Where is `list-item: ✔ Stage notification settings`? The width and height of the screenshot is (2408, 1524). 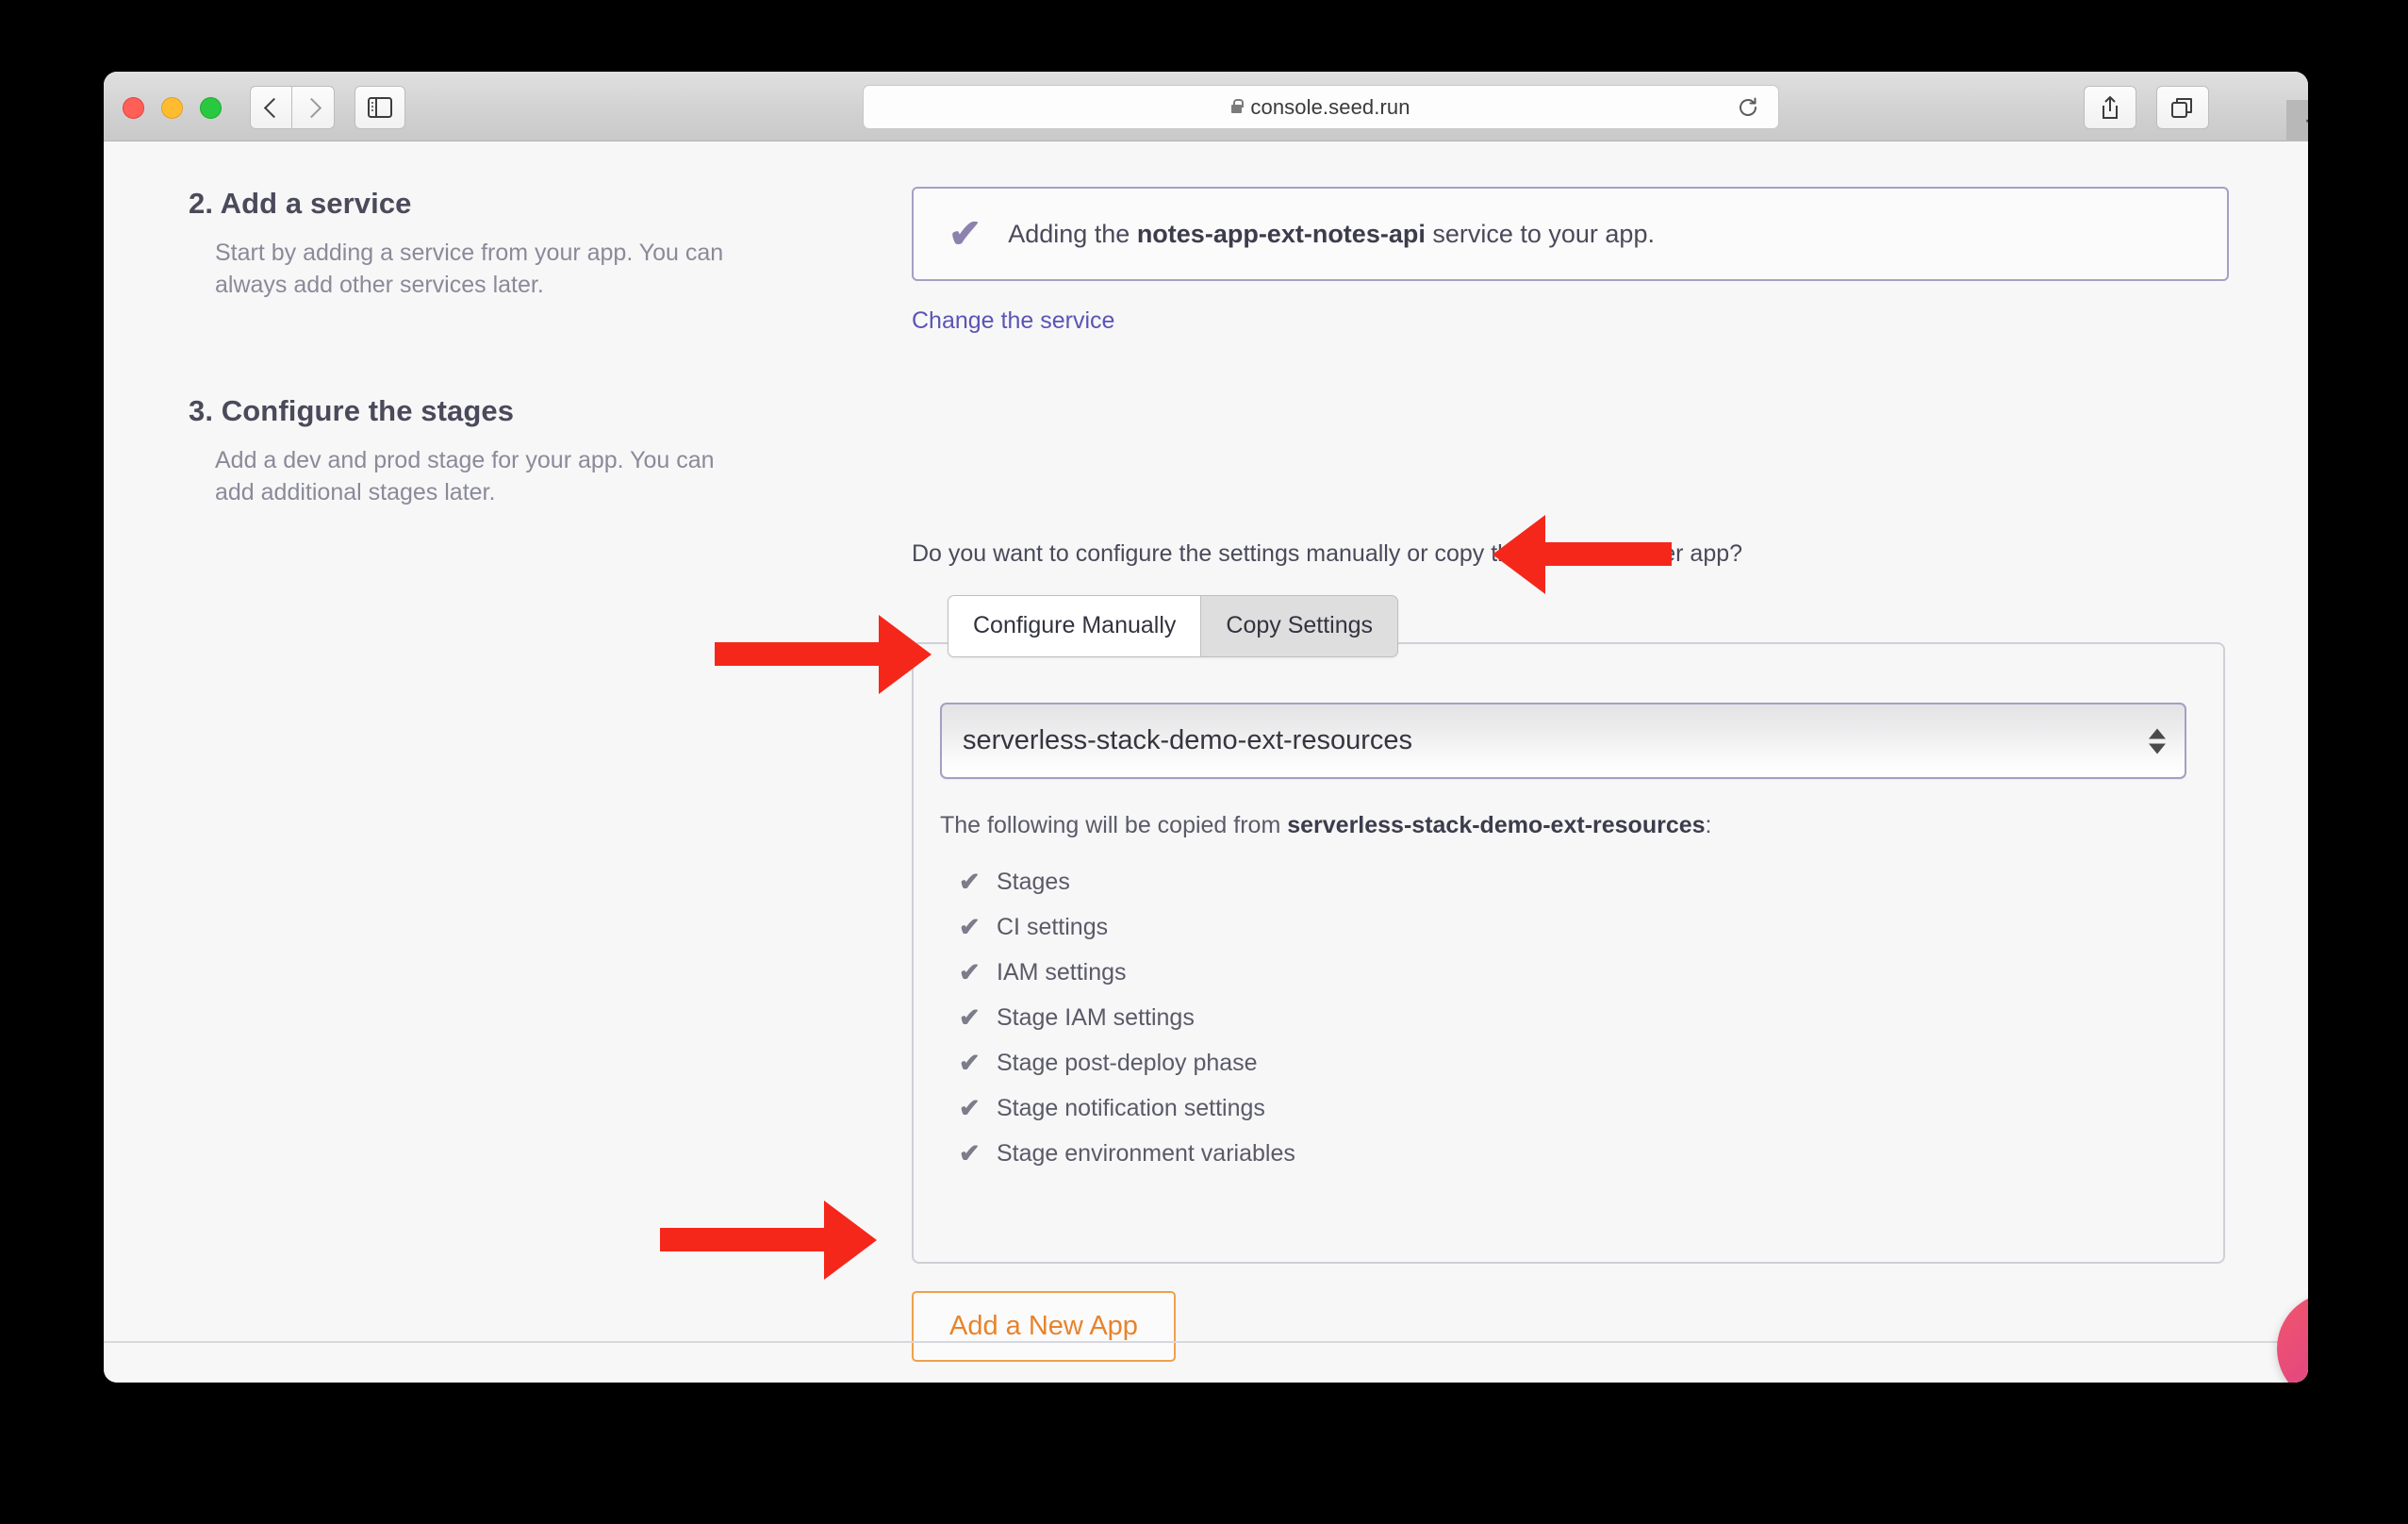
list-item: ✔ Stage notification settings is located at coordinates (1127, 1108).